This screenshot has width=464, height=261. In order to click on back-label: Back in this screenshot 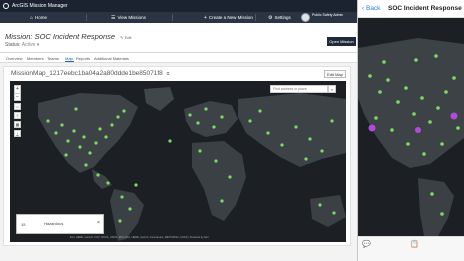, I will do `click(373, 8)`.